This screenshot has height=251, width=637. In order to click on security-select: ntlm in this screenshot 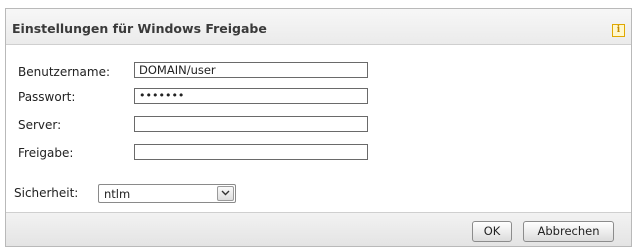, I will do `click(167, 193)`.